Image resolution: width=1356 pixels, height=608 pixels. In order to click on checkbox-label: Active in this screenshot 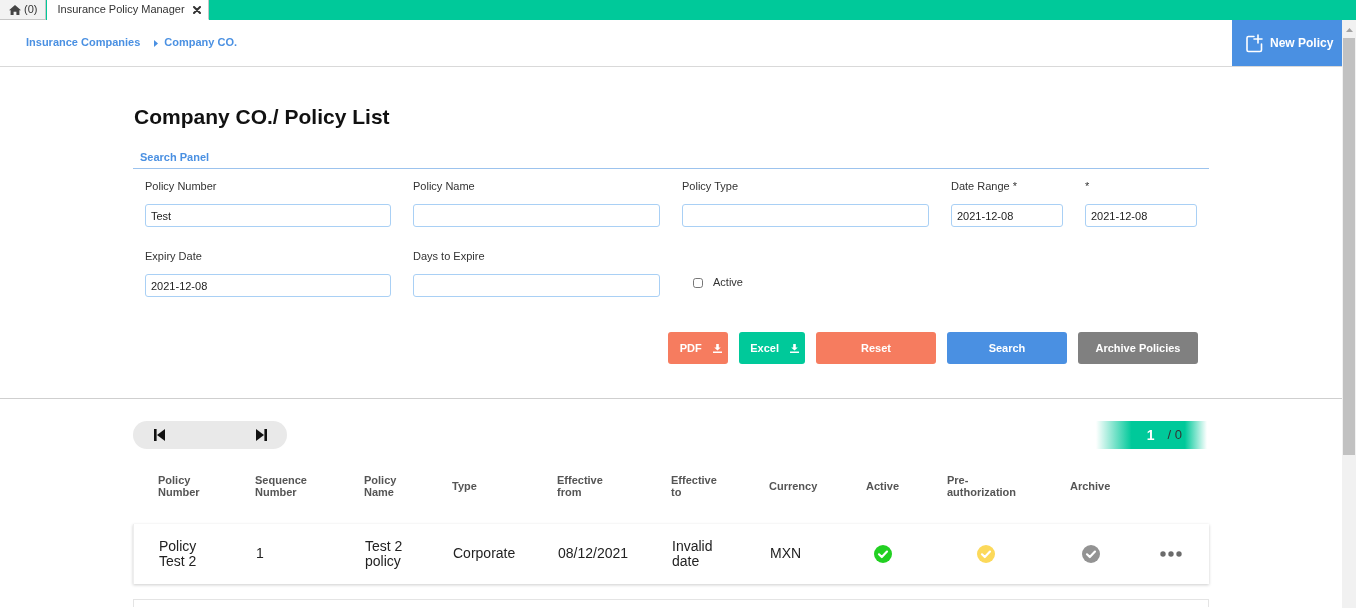, I will do `click(728, 282)`.